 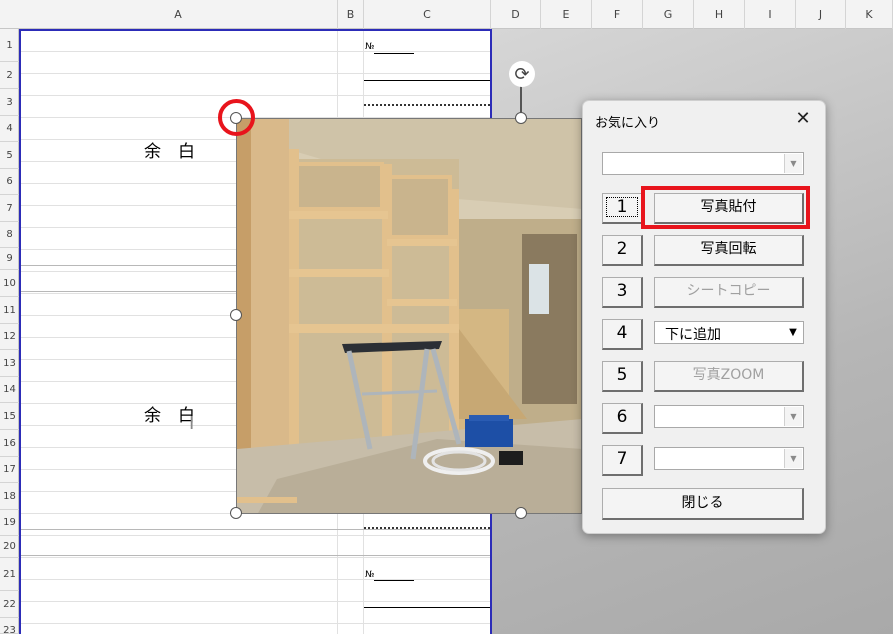 I want to click on row-header: 16, so click(x=9, y=443).